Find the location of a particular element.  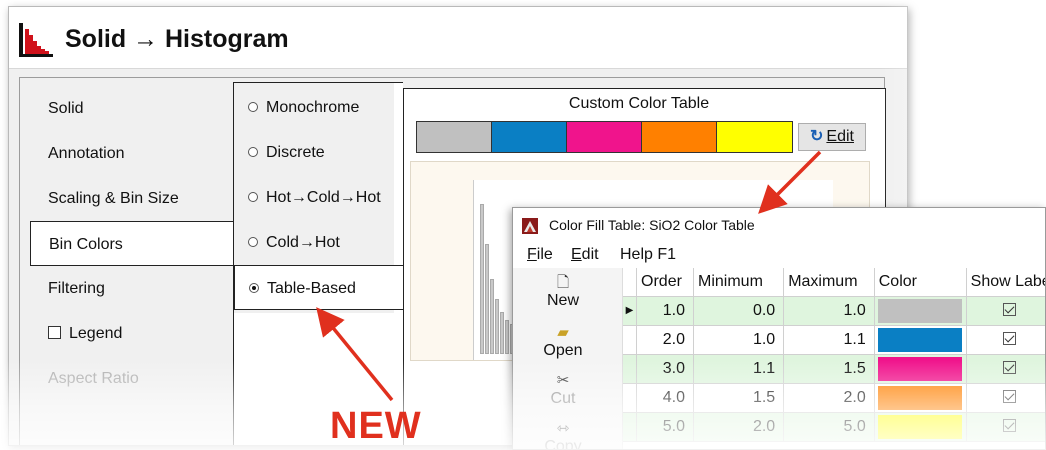

radio-on-icon is located at coordinates (254, 288).